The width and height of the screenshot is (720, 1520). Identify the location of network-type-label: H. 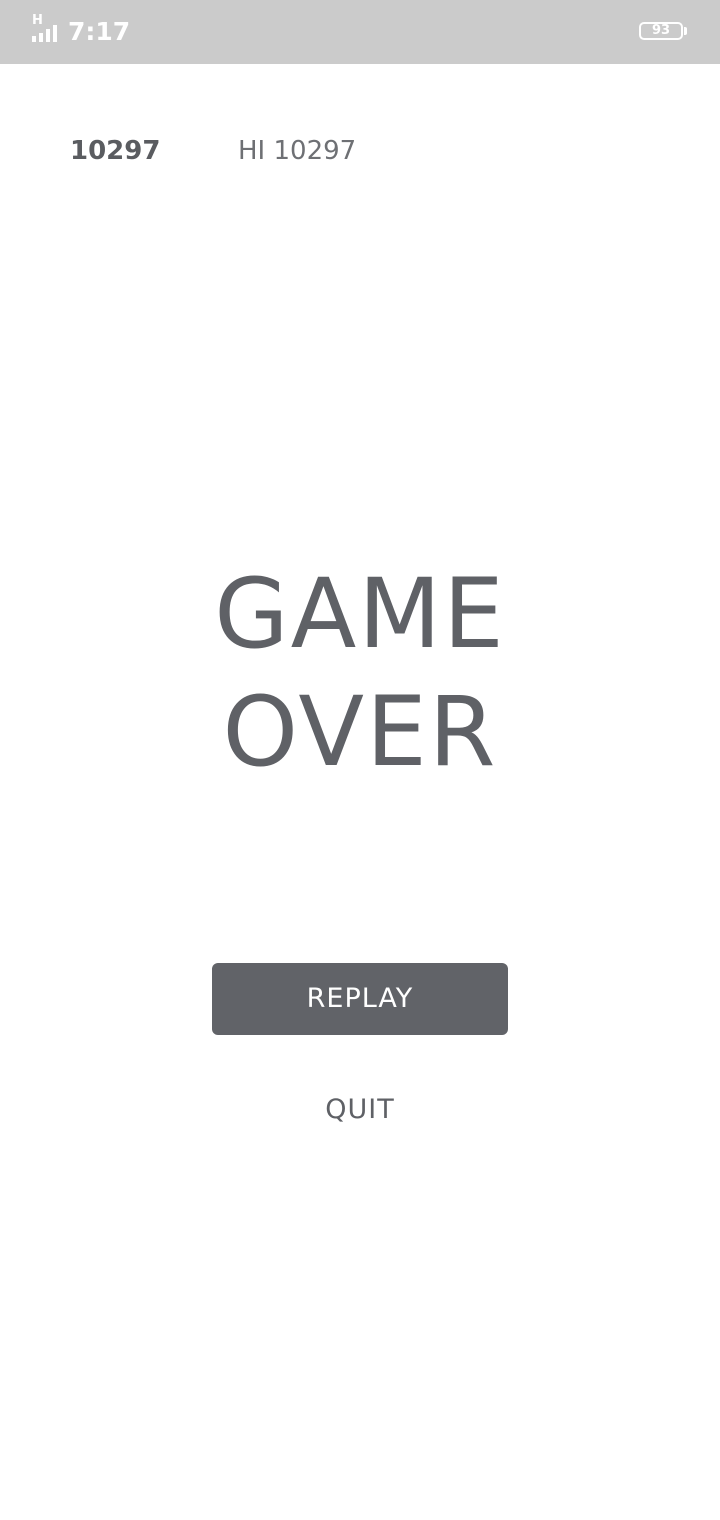
(37, 20).